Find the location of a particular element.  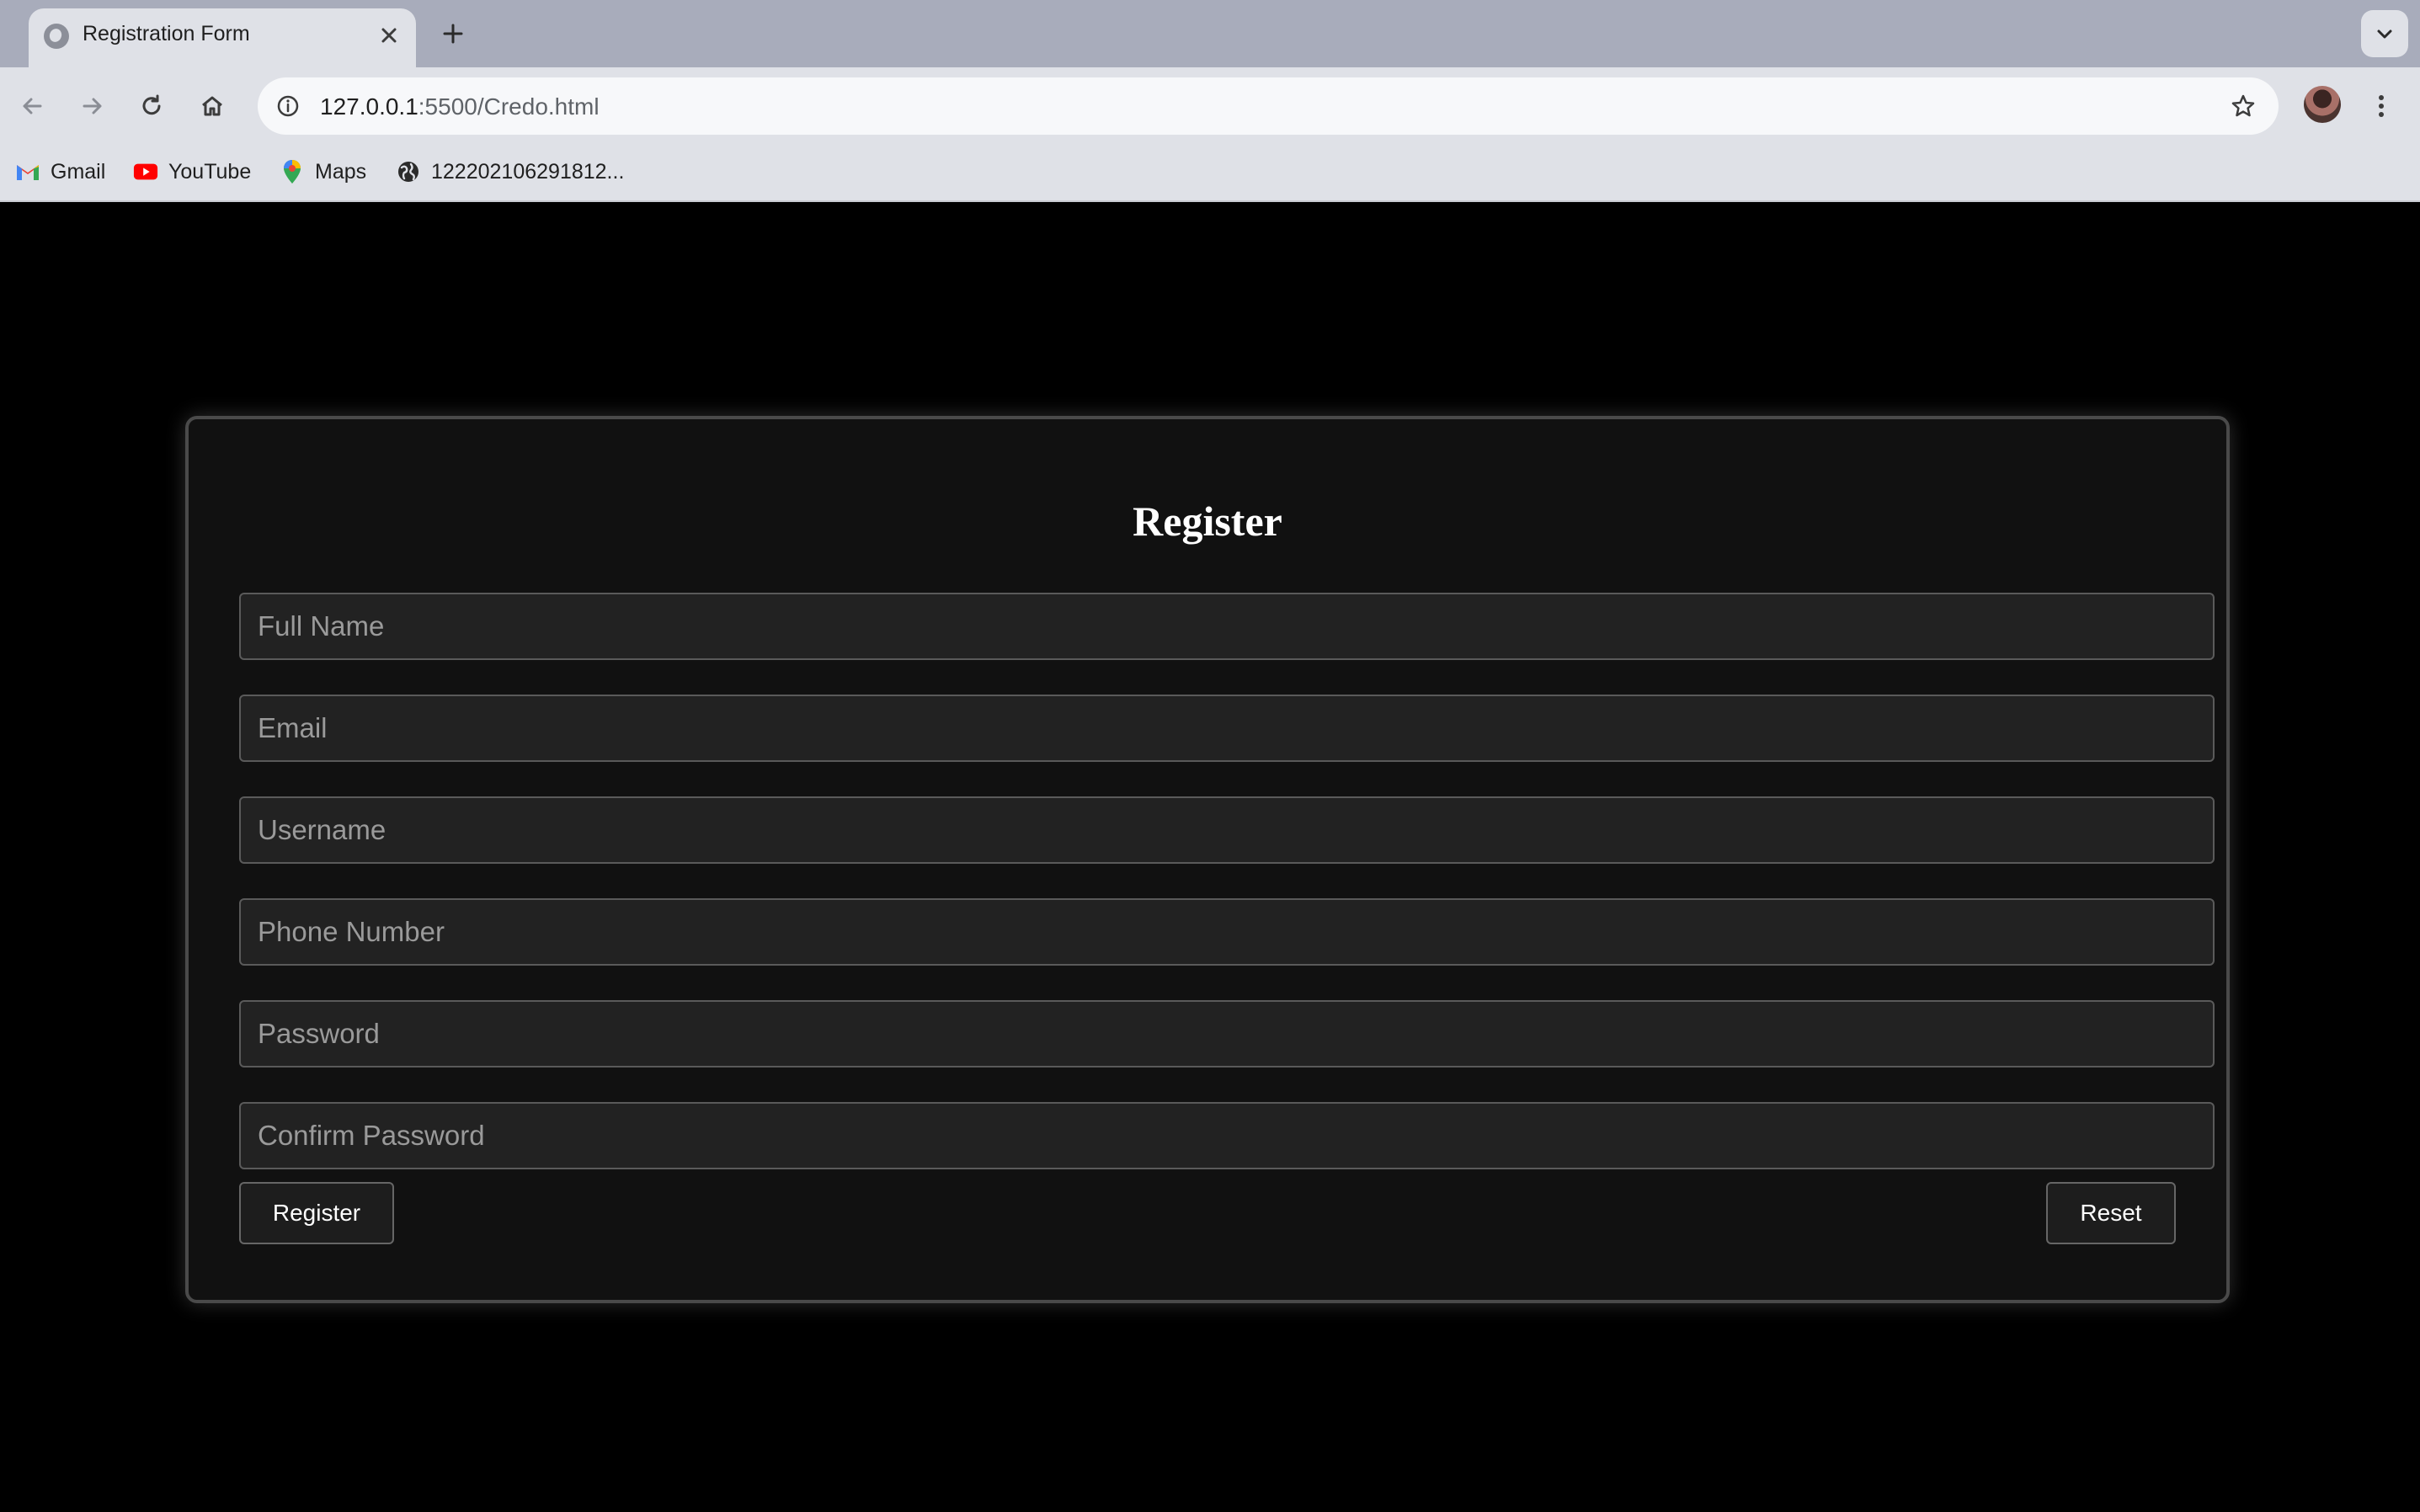

tab-search-button is located at coordinates (2384, 33).